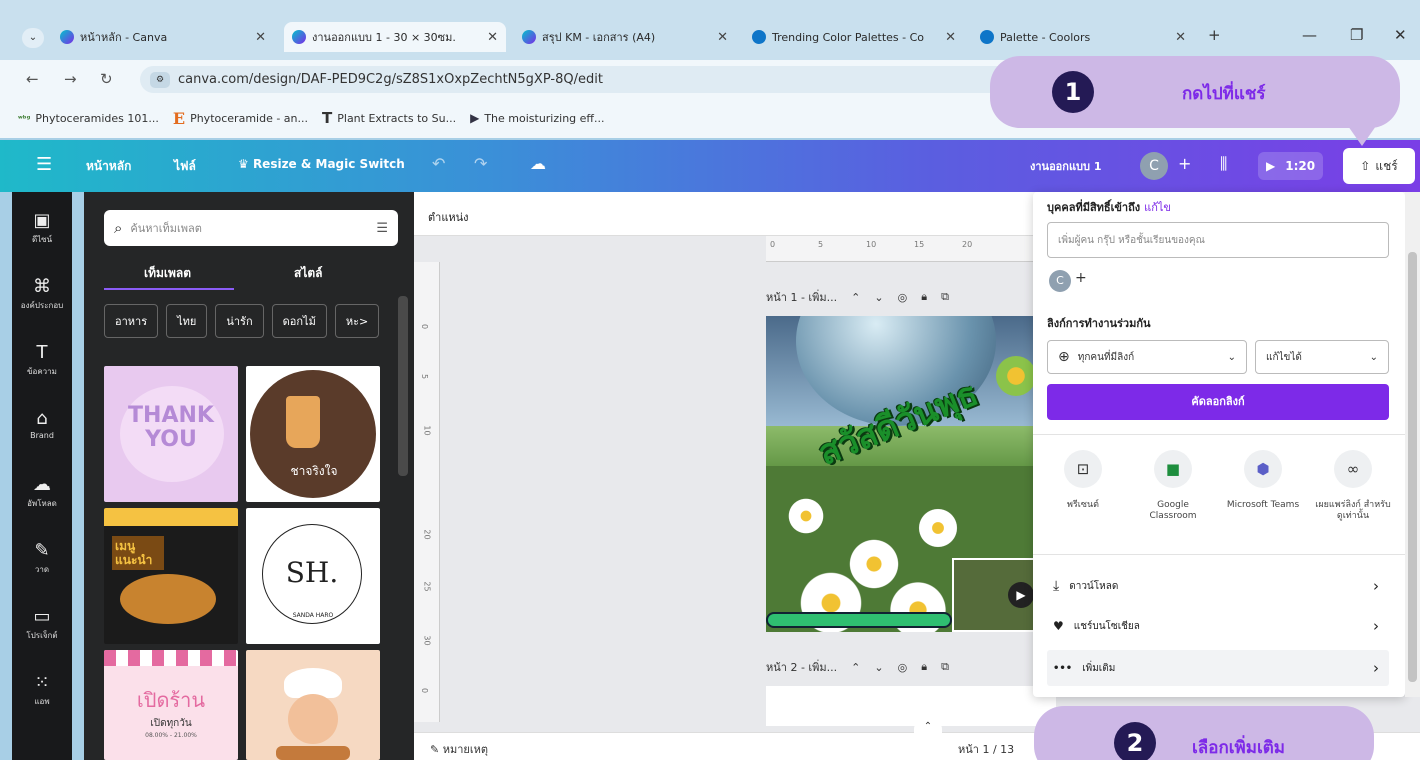 This screenshot has height=760, width=1420. I want to click on rail-item-folder: ▭ โปรเจ็กต์, so click(42, 624).